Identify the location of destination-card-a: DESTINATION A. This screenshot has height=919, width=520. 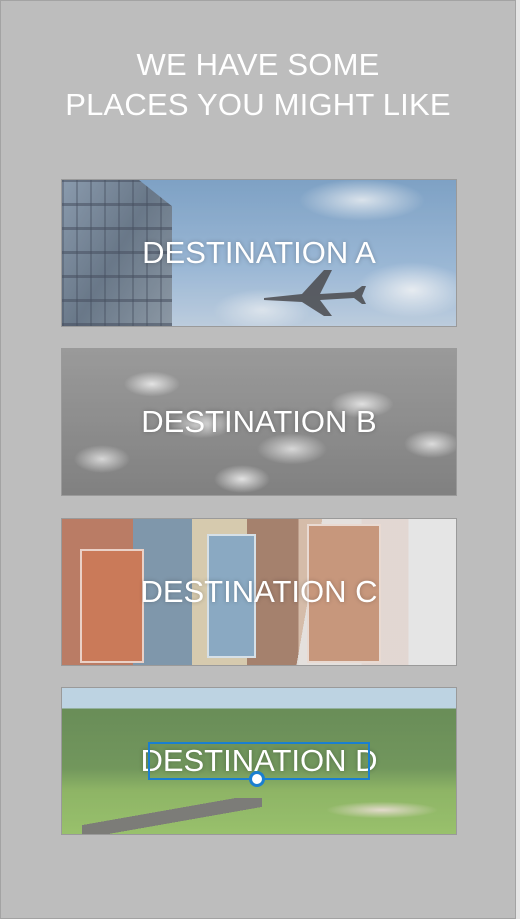
(259, 253).